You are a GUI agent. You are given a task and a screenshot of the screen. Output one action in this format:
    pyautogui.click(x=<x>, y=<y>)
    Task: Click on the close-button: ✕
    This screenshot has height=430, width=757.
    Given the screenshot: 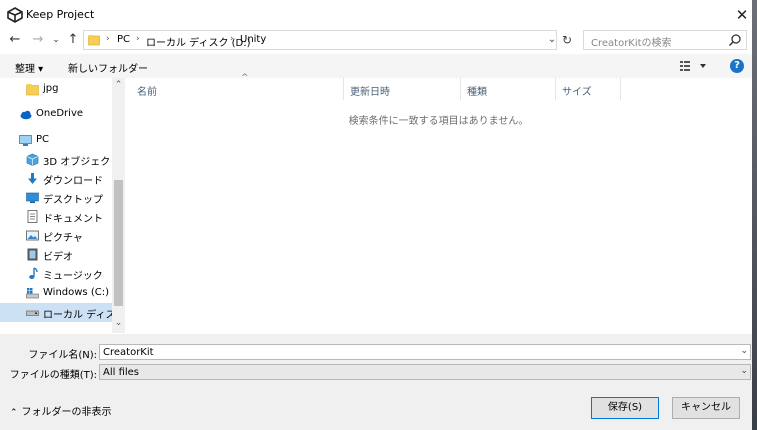 What is the action you would take?
    pyautogui.click(x=742, y=15)
    